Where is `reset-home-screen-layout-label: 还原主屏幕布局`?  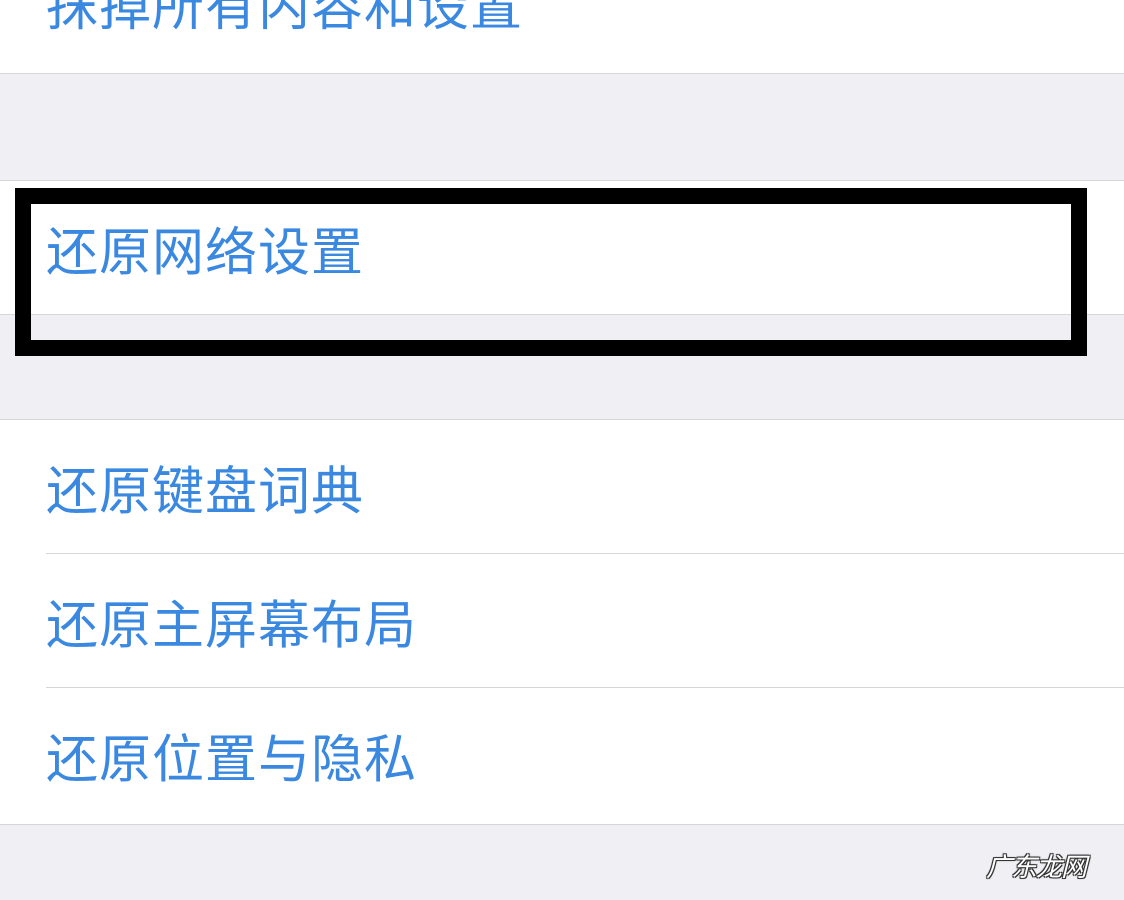
reset-home-screen-layout-label: 还原主屏幕布局 is located at coordinates (232, 626).